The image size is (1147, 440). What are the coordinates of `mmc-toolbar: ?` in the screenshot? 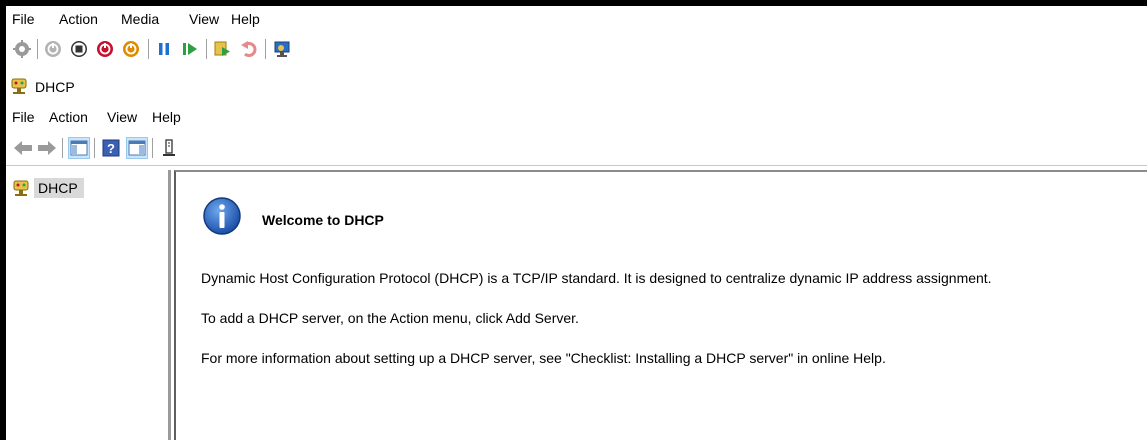 It's located at (576, 148).